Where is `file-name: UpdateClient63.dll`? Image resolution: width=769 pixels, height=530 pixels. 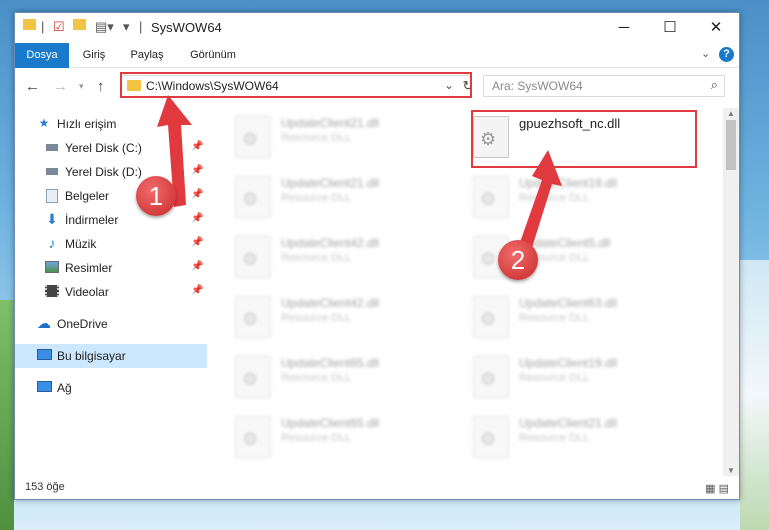
file-name: UpdateClient63.dll is located at coordinates (568, 303).